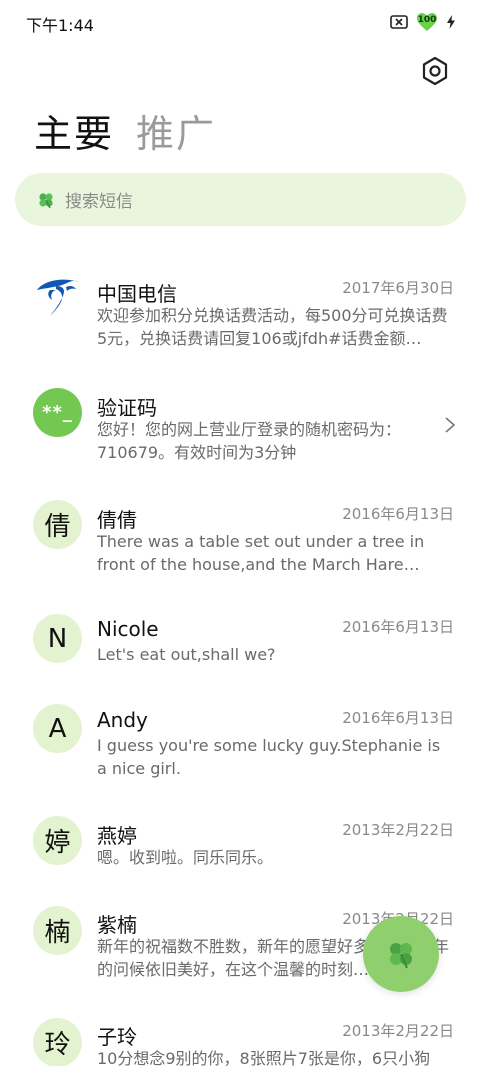 Image resolution: width=480 pixels, height=1066 pixels. I want to click on avatar: 倩, so click(57, 524).